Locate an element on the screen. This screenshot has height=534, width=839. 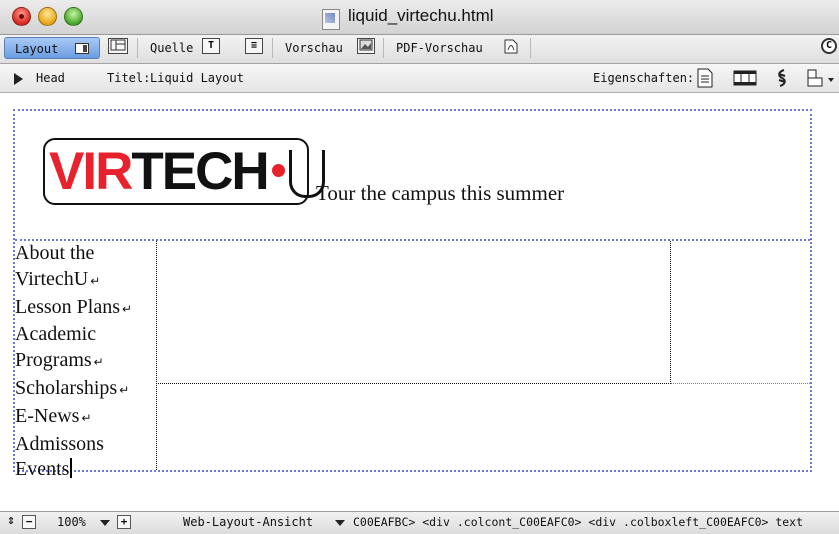
nav-line: Programs ↵ is located at coordinates (73, 362).